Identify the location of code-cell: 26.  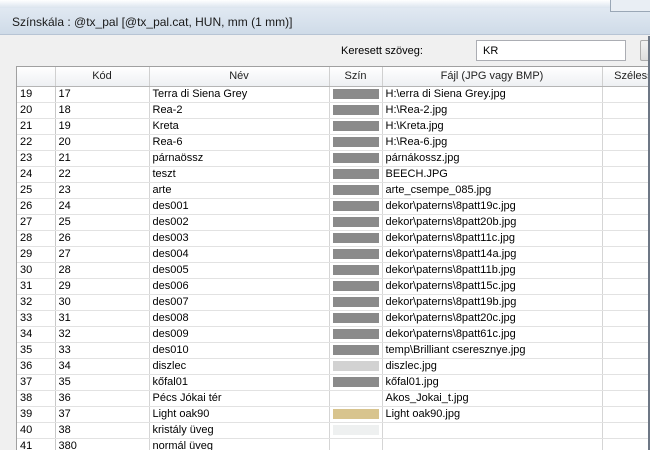
(102, 238).